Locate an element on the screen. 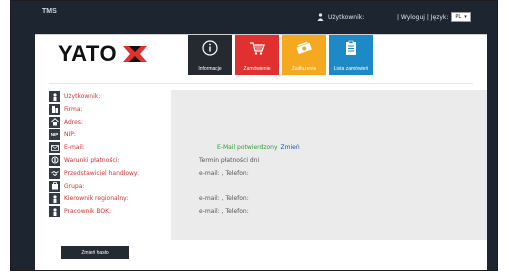  chevron-down-icon: ▾ is located at coordinates (465, 17).